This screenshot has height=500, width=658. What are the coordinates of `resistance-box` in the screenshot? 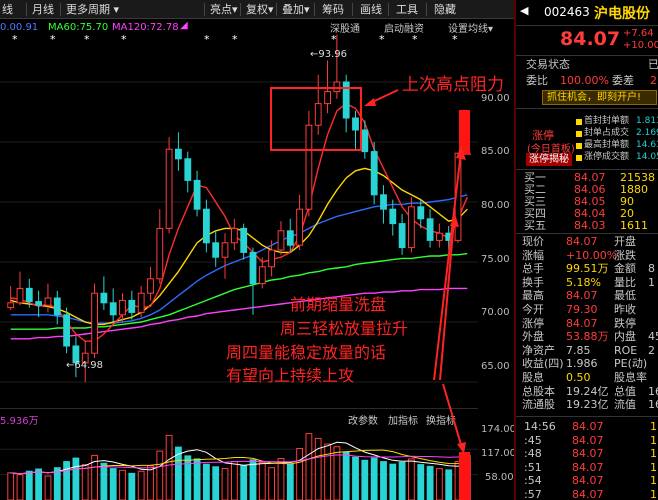 It's located at (316, 119).